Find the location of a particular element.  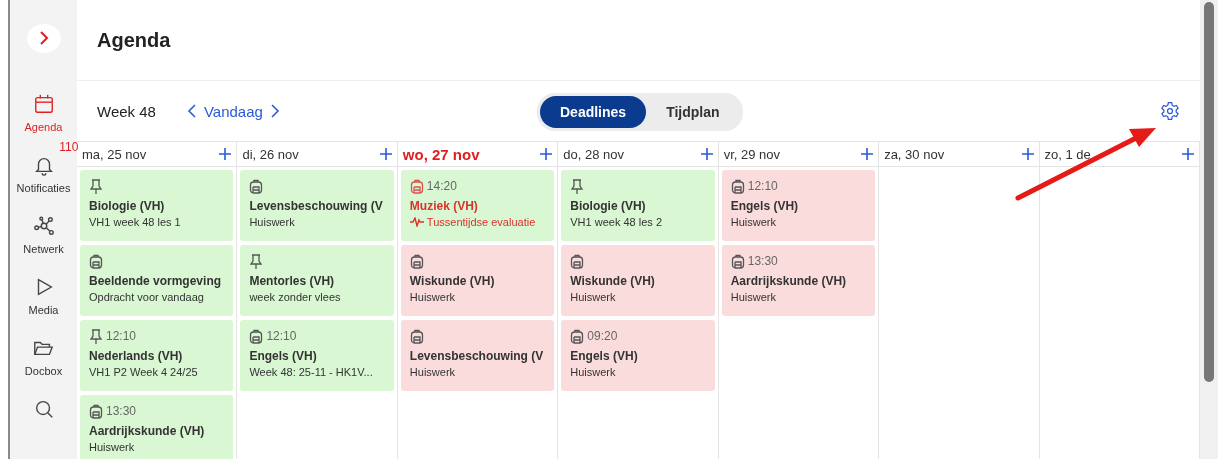

today-link: Vandaag is located at coordinates (233, 111).